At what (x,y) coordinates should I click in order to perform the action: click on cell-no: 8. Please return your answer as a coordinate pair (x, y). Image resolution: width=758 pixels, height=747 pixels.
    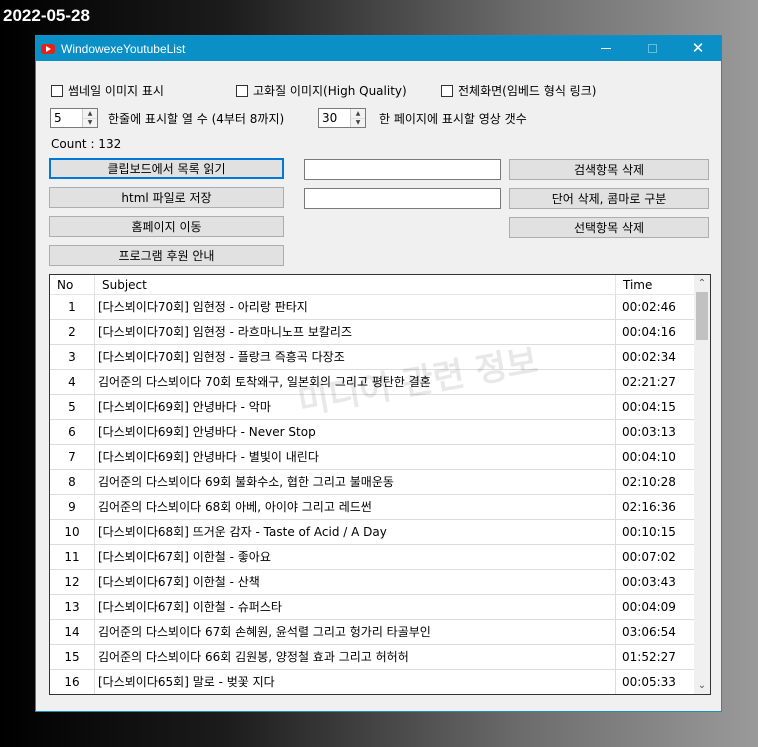
    Looking at the image, I should click on (72, 482).